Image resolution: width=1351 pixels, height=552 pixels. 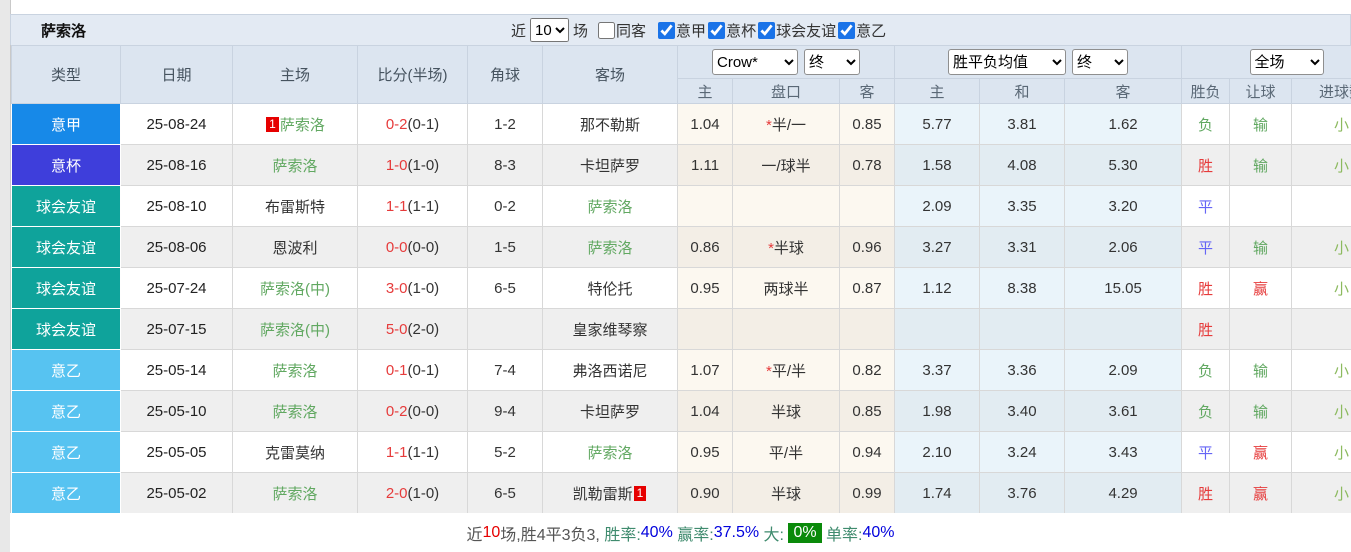 What do you see at coordinates (1123, 206) in the screenshot?
I see `avg-away-cell: 3.20` at bounding box center [1123, 206].